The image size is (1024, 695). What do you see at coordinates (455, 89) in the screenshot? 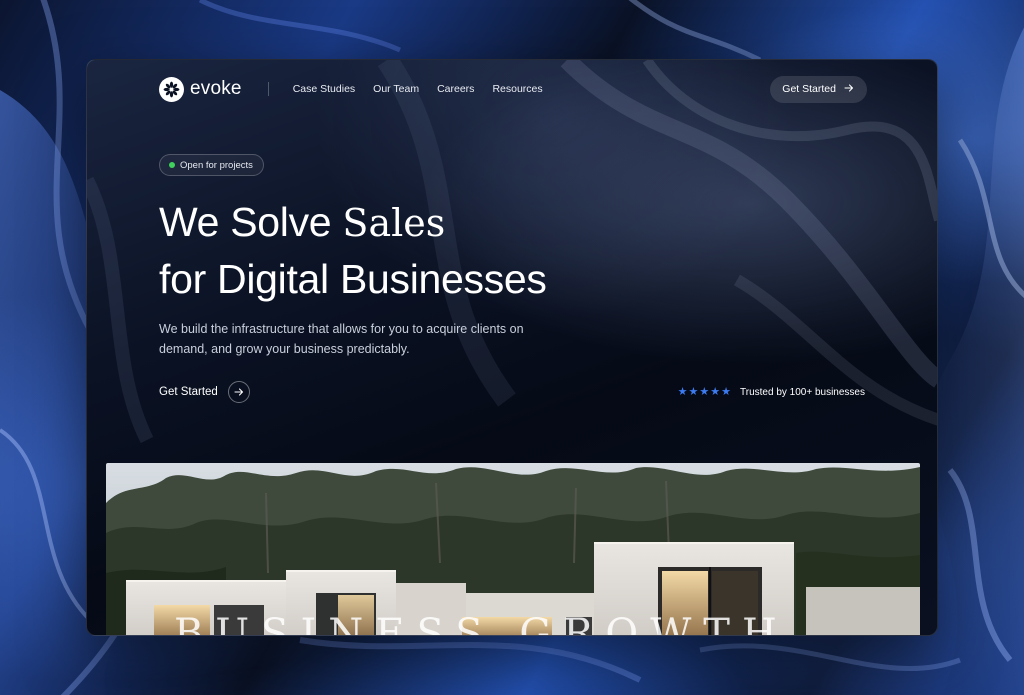
I see `nav-link-careers: Careers` at bounding box center [455, 89].